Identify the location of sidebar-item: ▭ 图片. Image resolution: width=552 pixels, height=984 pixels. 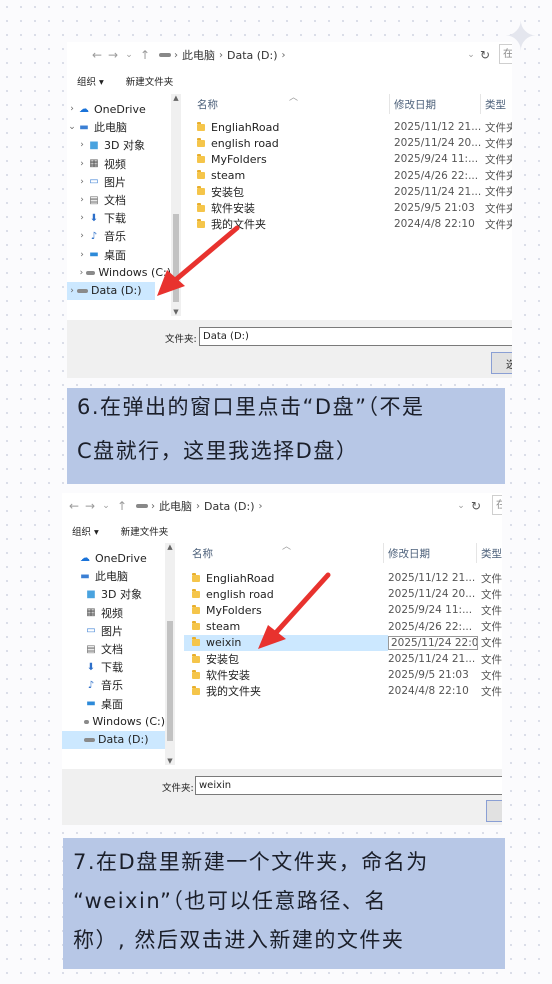
(113, 631).